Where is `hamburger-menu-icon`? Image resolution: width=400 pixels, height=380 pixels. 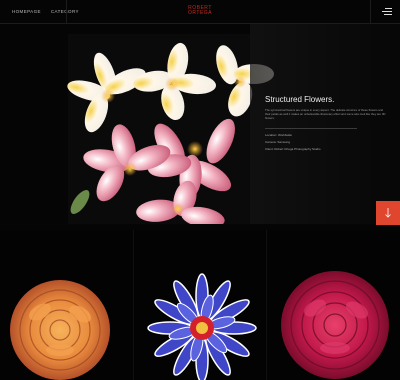 hamburger-menu-icon is located at coordinates (386, 12).